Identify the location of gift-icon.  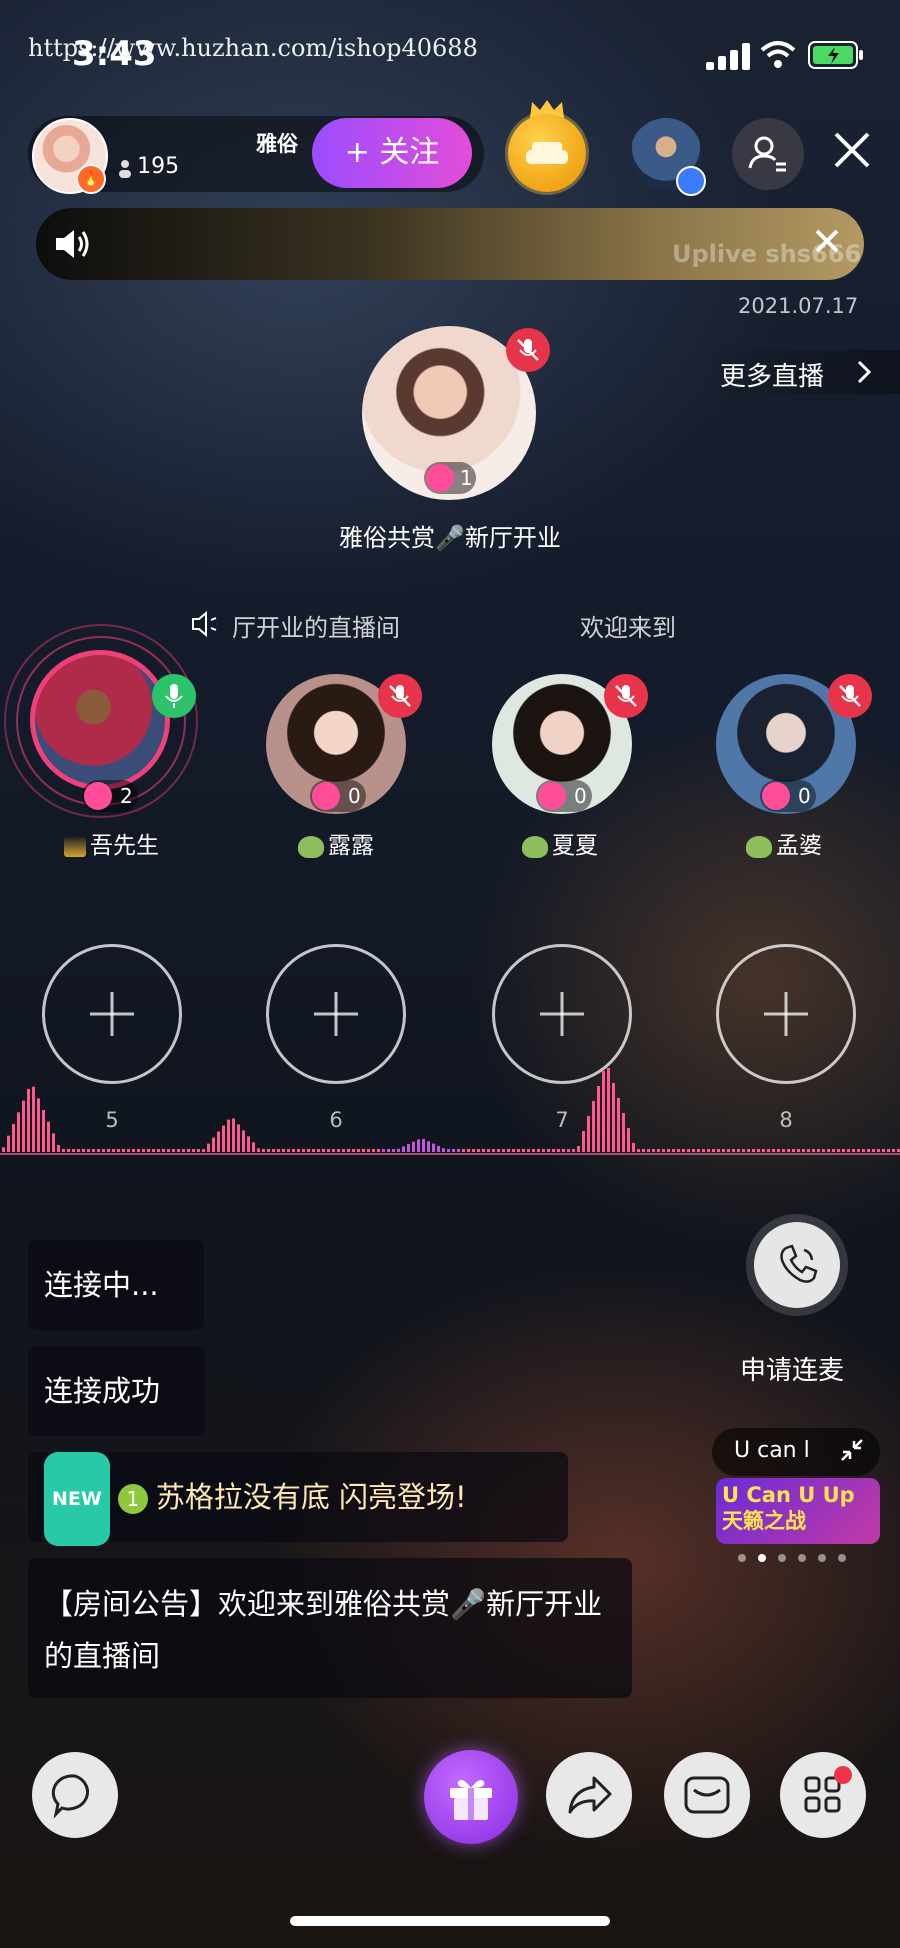
(471, 1800).